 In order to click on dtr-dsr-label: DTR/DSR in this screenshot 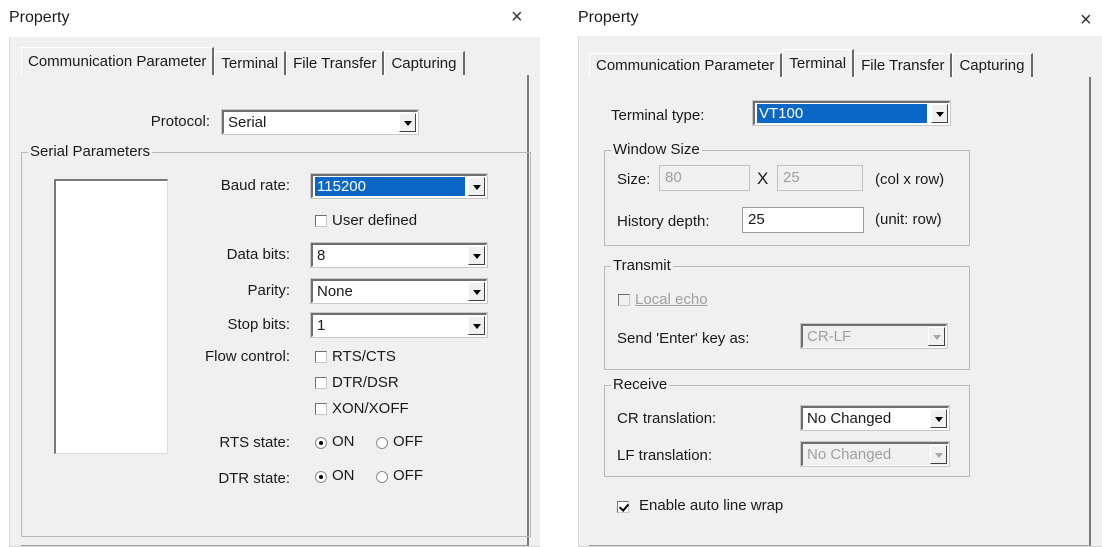, I will do `click(365, 382)`.